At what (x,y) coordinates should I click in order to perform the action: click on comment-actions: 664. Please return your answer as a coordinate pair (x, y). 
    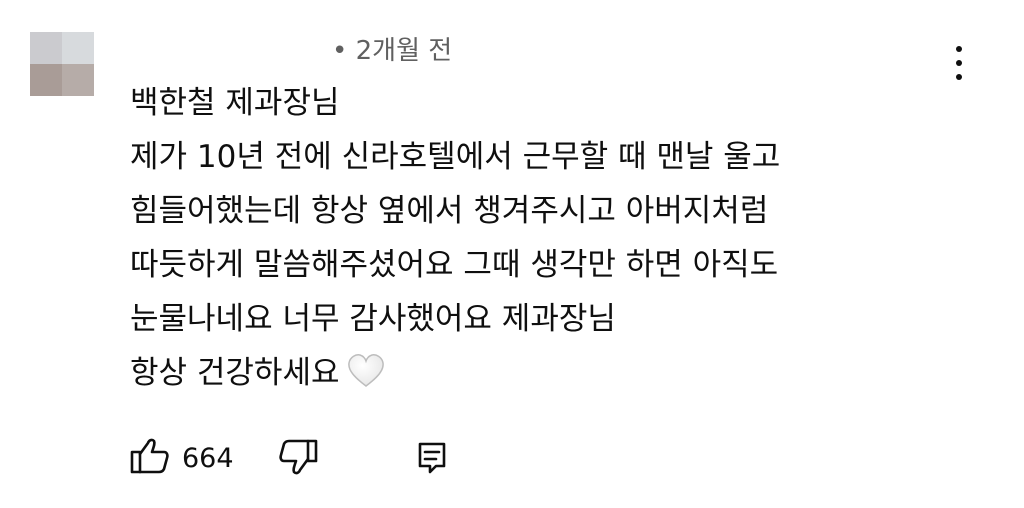
    Looking at the image, I should click on (300, 458).